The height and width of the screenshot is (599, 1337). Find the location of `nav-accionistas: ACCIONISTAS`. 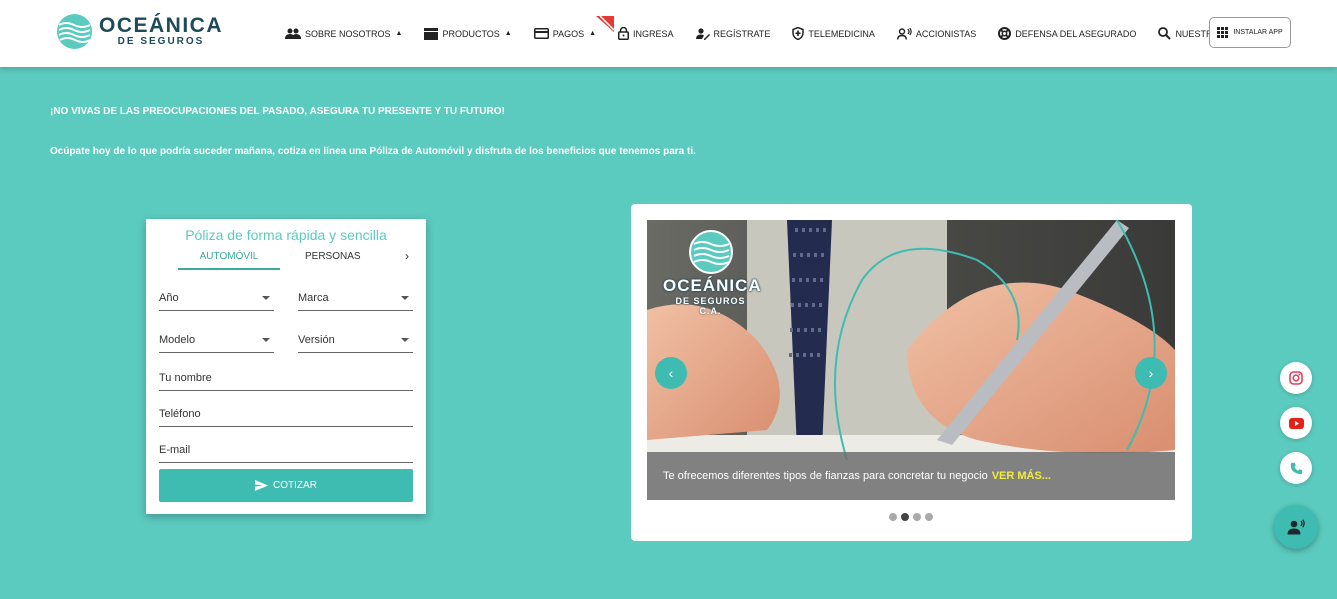

nav-accionistas: ACCIONISTAS is located at coordinates (936, 33).